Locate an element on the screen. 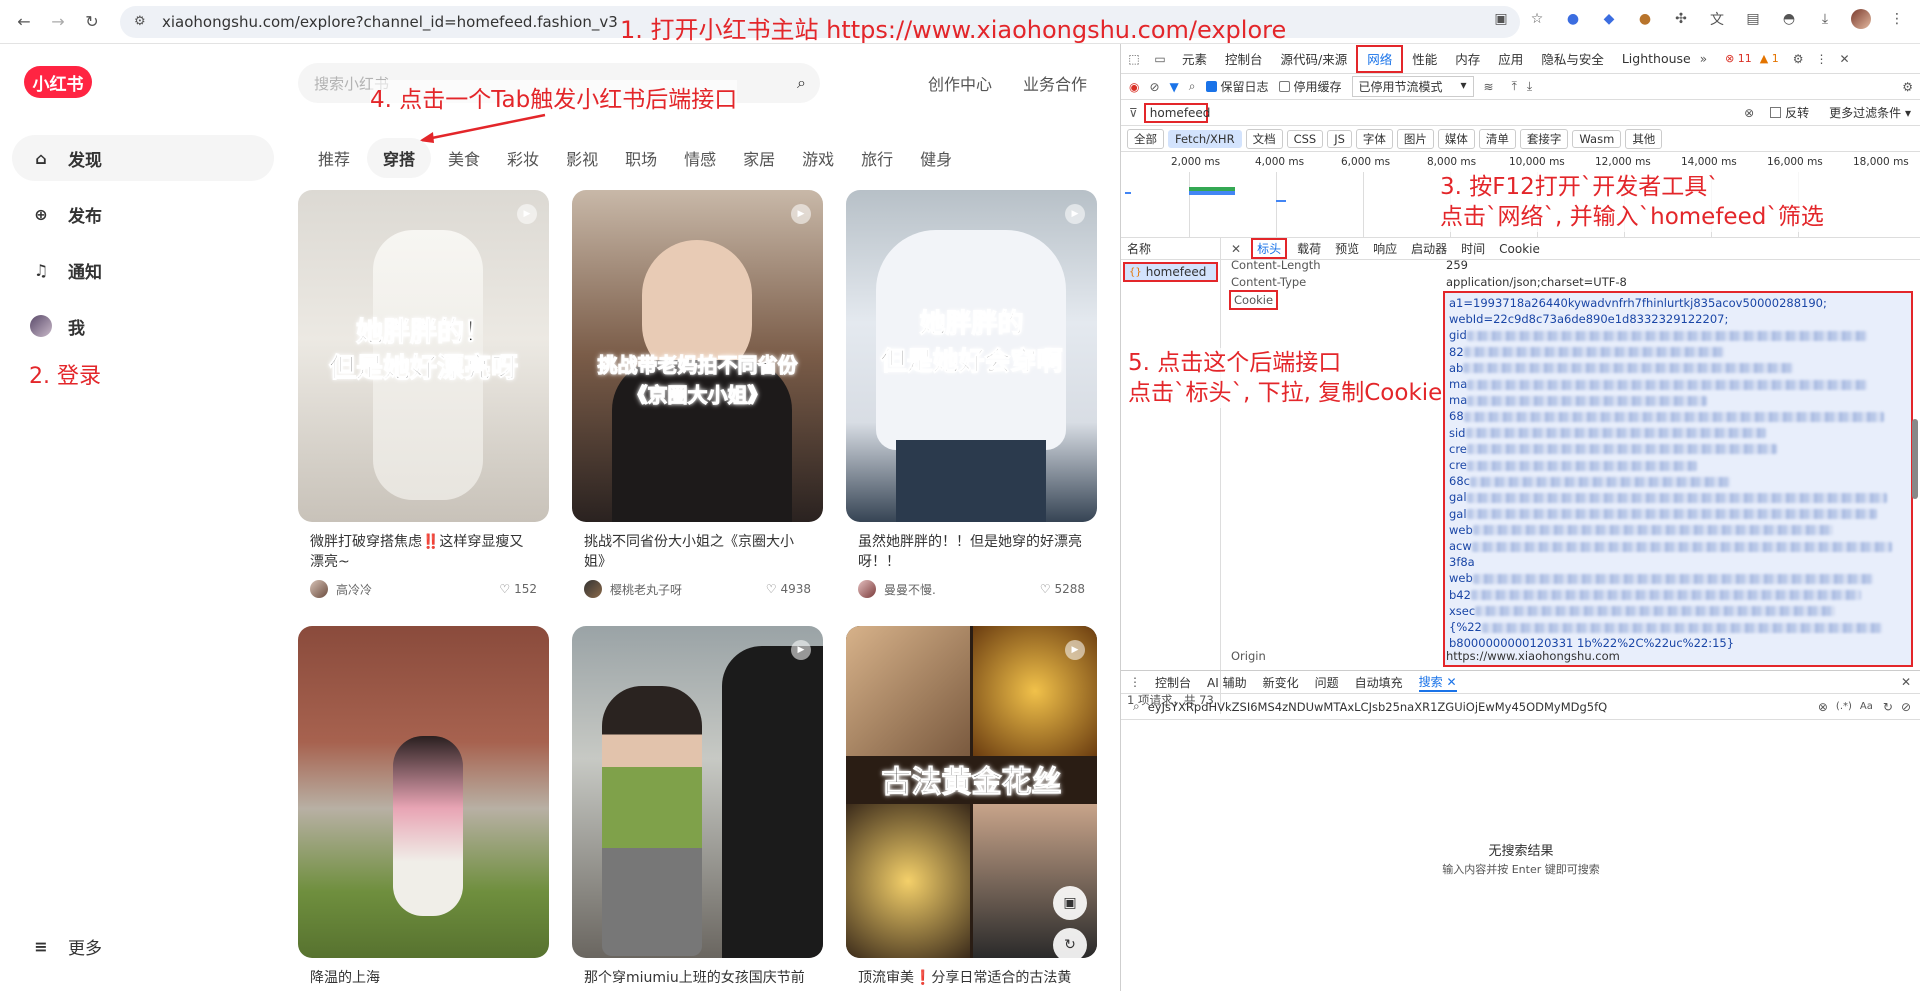  image-search-icon: ▣ is located at coordinates (1070, 903).